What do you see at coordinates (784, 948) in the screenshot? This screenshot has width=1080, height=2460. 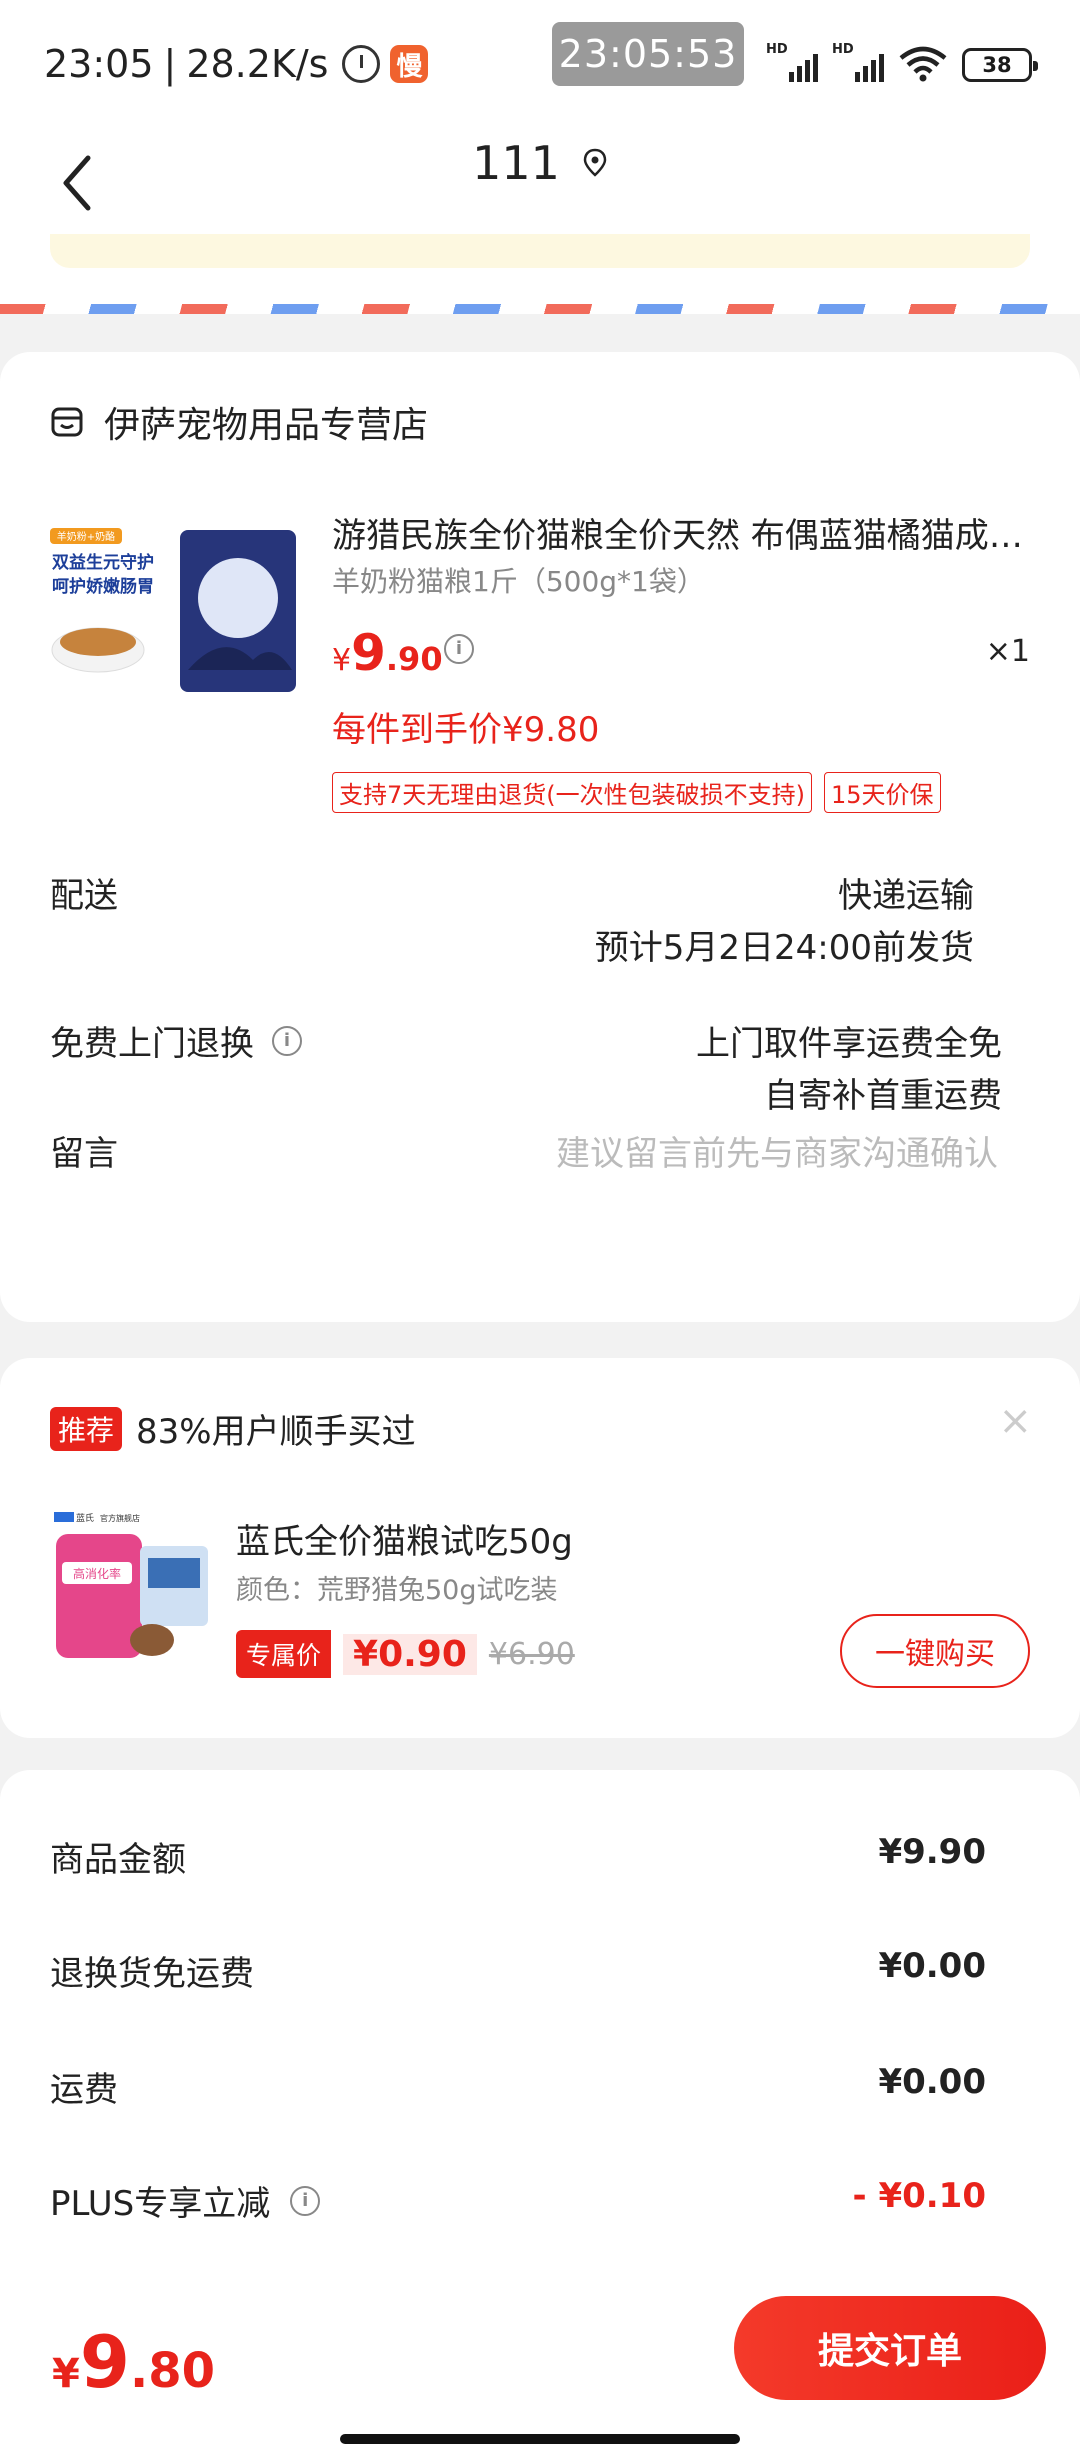 I see `shipping-eta: 预计5月2日24:00前发货` at bounding box center [784, 948].